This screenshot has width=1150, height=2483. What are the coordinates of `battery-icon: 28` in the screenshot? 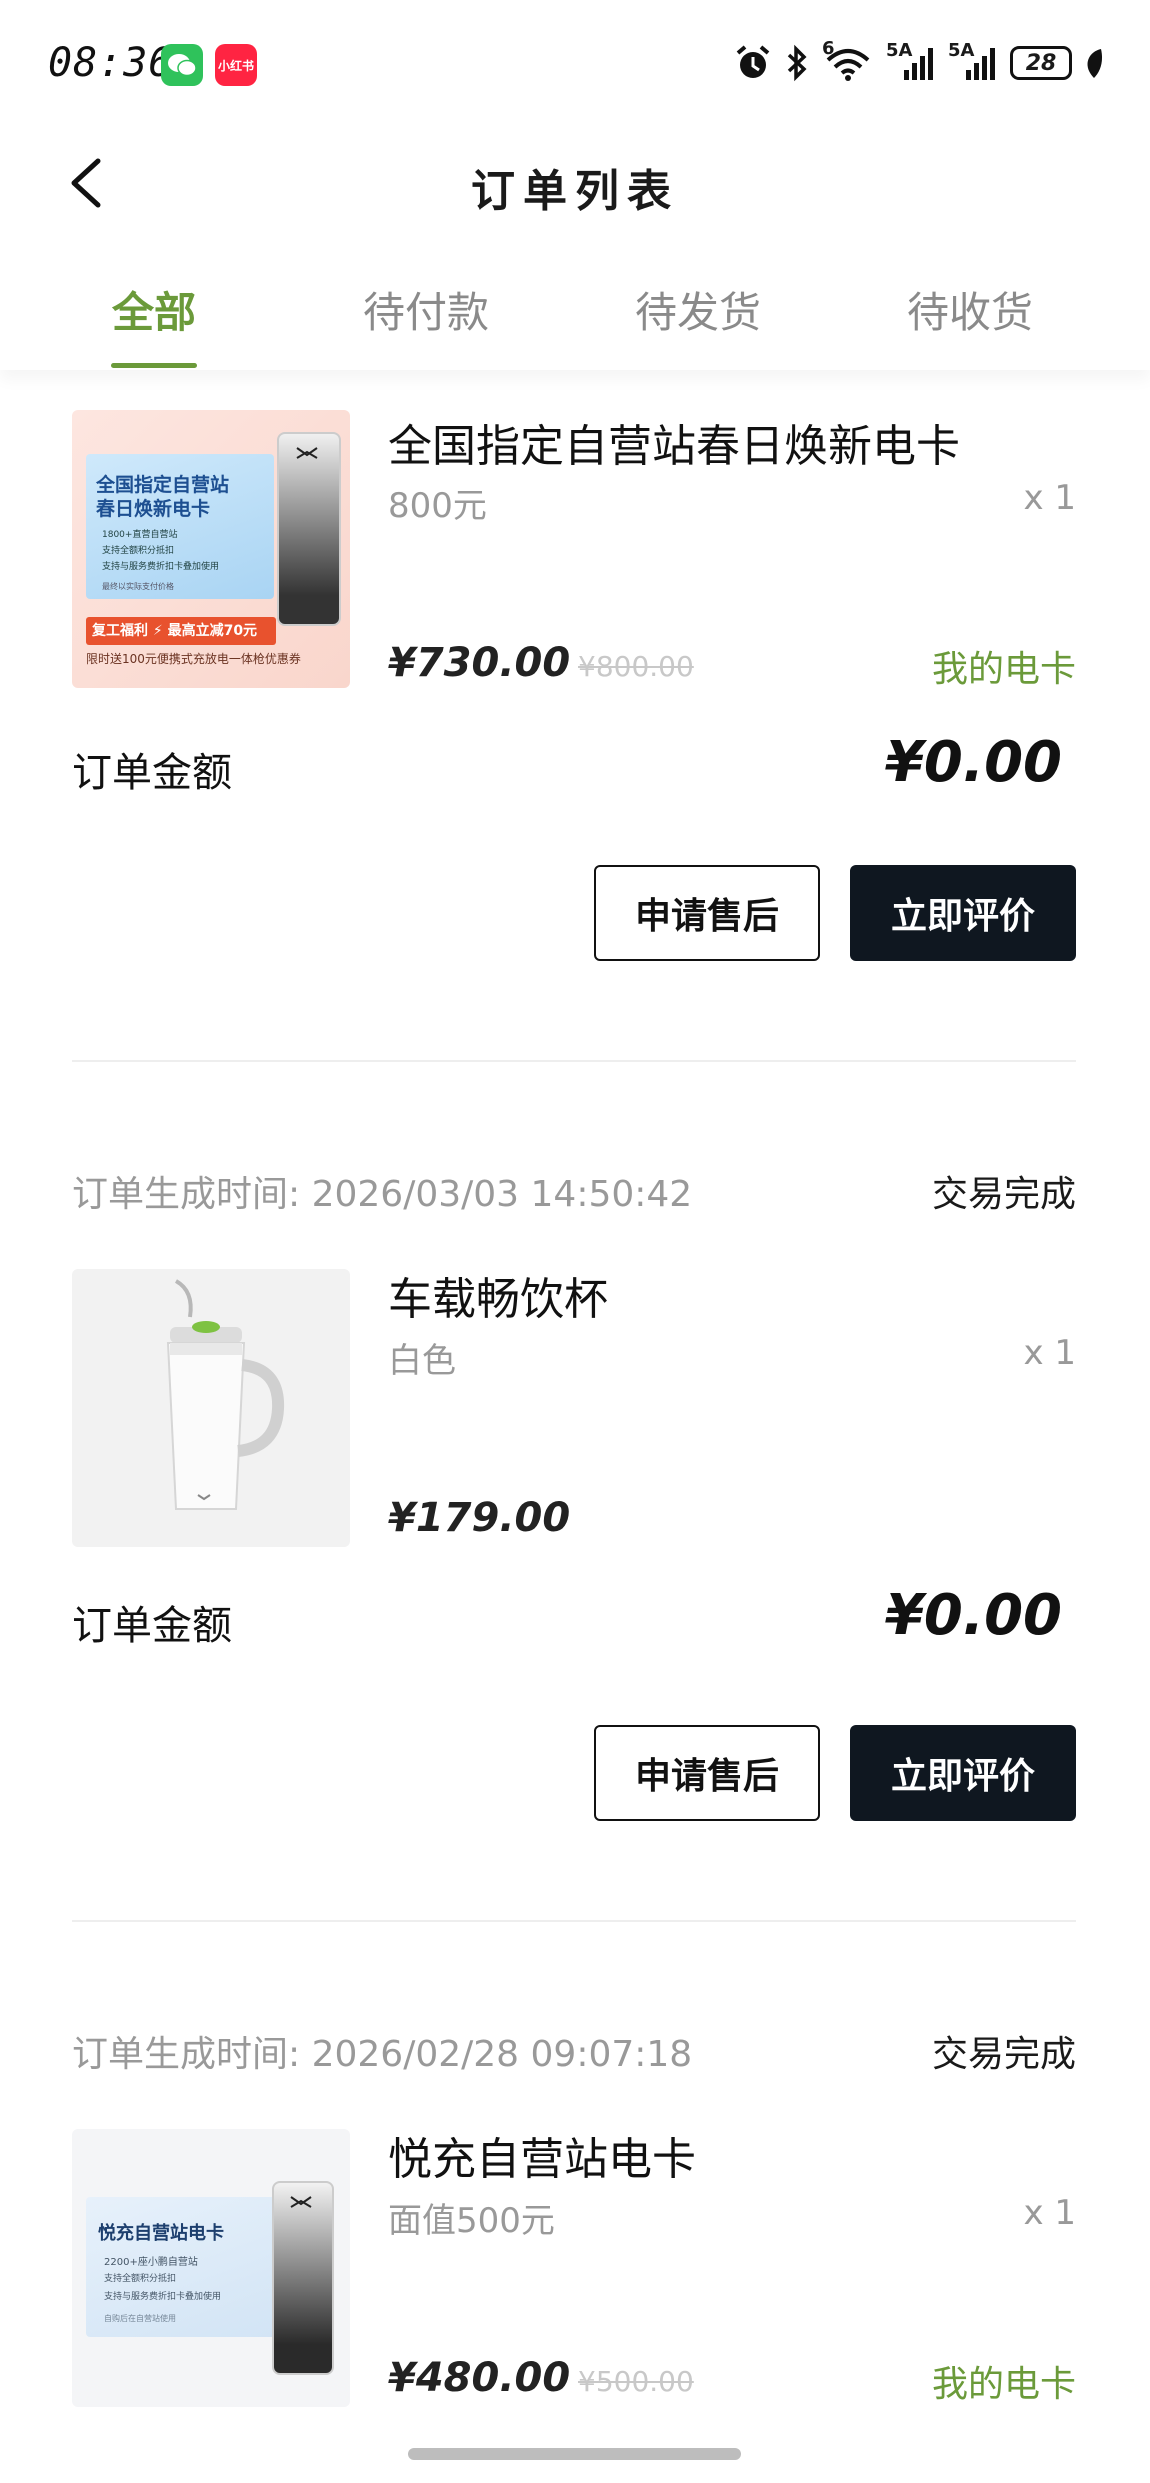 It's located at (1041, 63).